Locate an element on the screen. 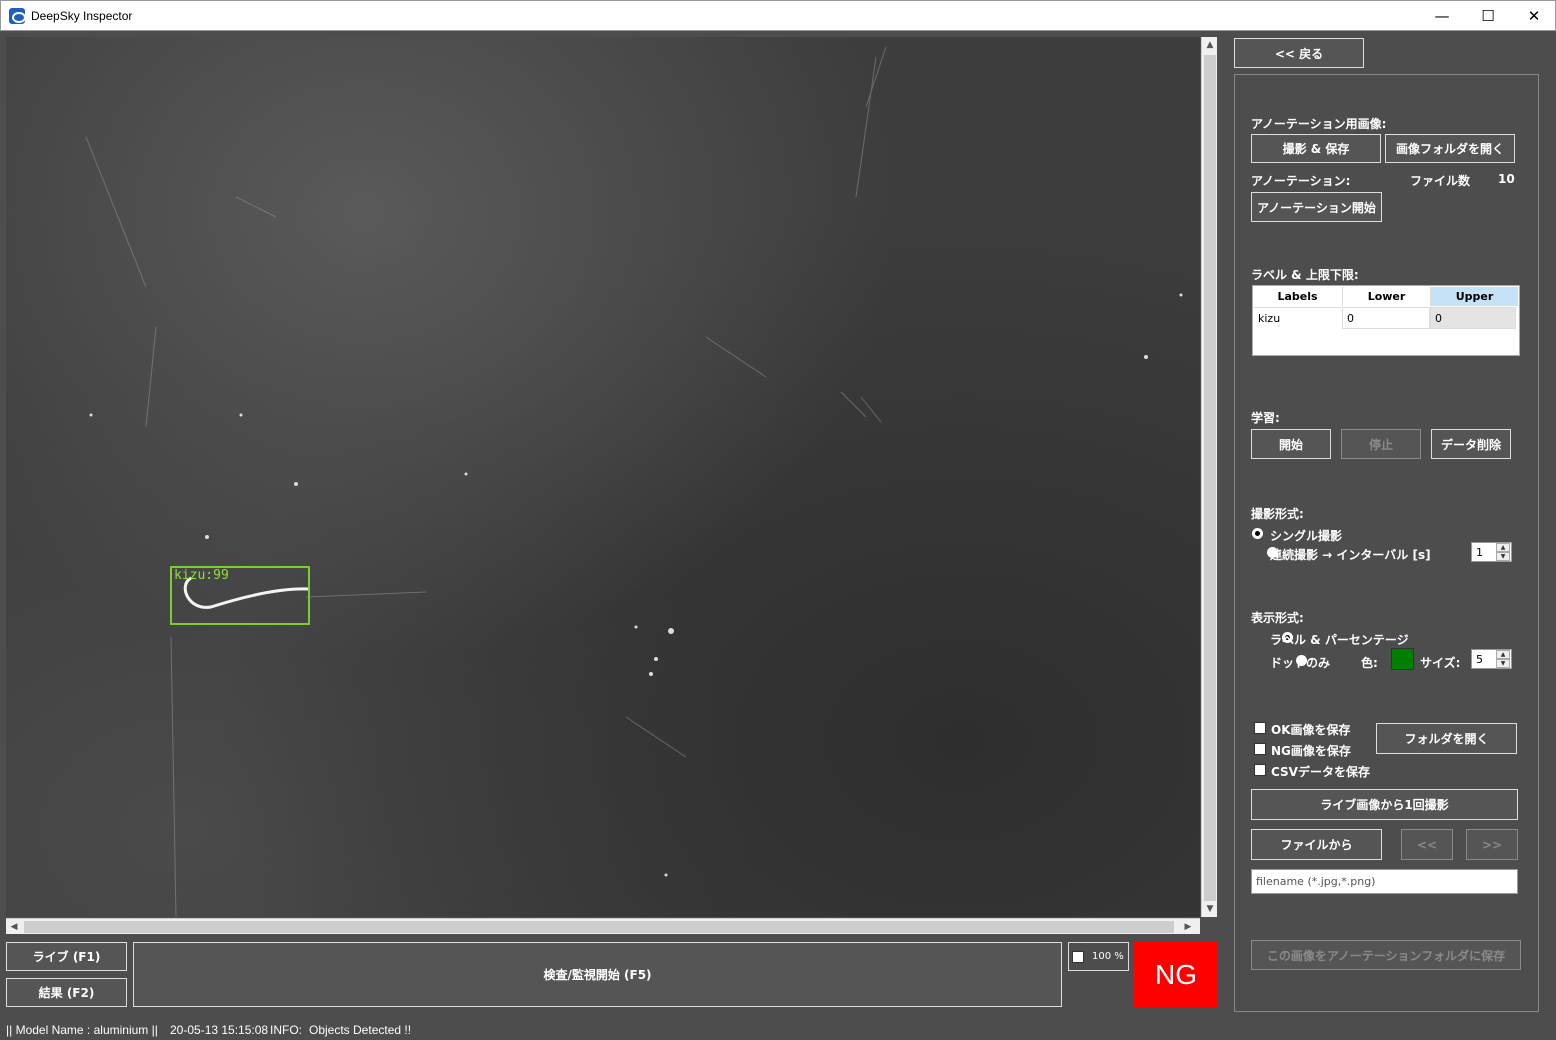 The image size is (1556, 1040). single-capture-radio is located at coordinates (1257, 533).